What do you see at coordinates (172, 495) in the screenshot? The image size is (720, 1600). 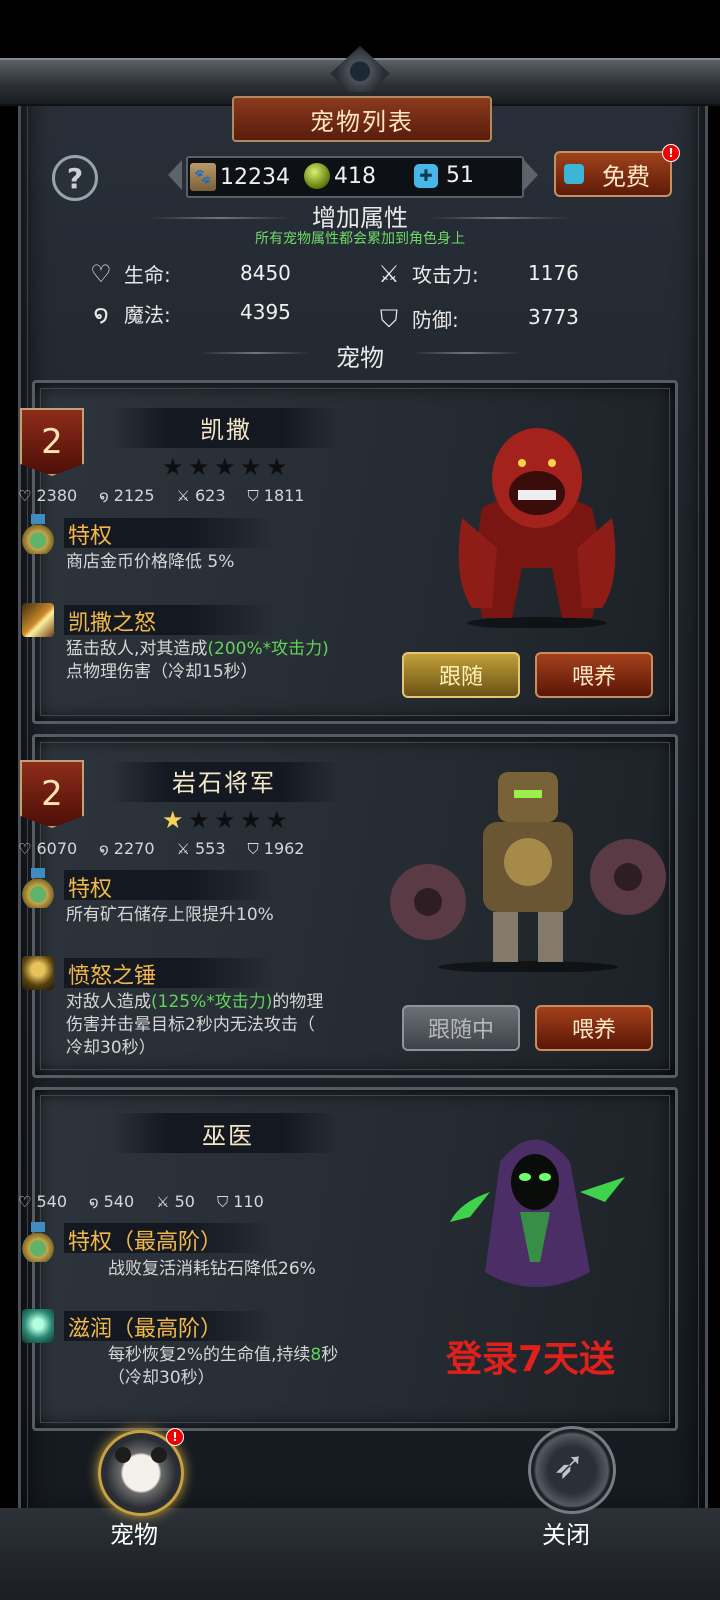 I see `pet-stats: ♡ 2380 ໑ 2125 ⚔ 623 ⛉ 1811` at bounding box center [172, 495].